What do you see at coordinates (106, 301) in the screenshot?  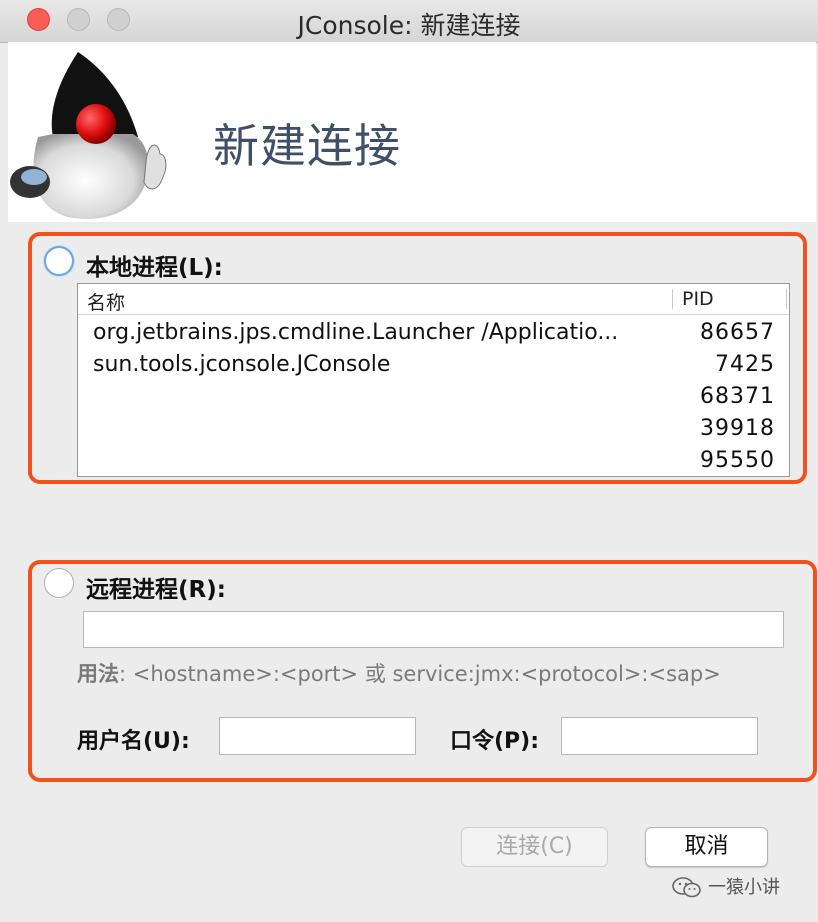 I see `column-header-name: 名称` at bounding box center [106, 301].